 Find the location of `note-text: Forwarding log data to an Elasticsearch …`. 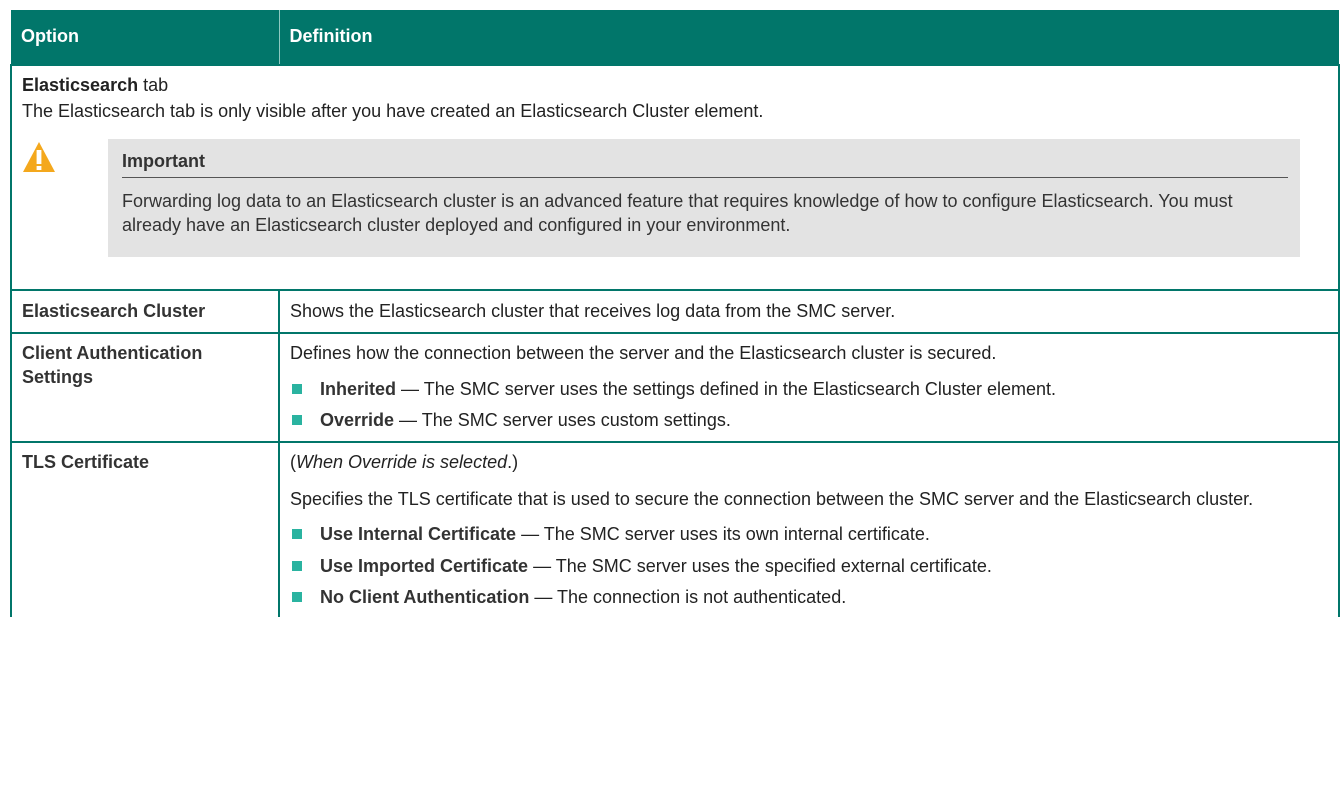

note-text: Forwarding log data to an Elasticsearch … is located at coordinates (677, 213).